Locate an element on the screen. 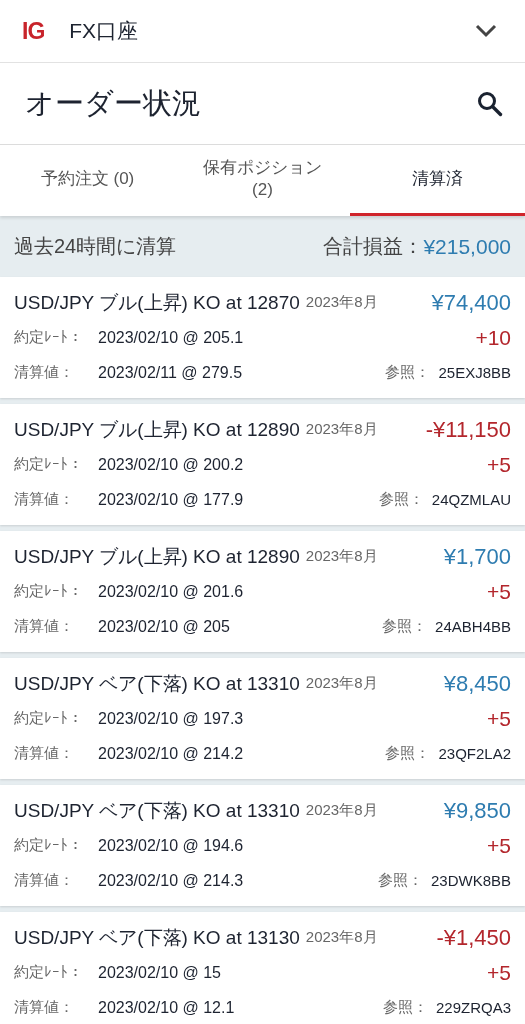 Image resolution: width=525 pixels, height=1024 pixels. total-amount: ¥215,000 is located at coordinates (467, 246).